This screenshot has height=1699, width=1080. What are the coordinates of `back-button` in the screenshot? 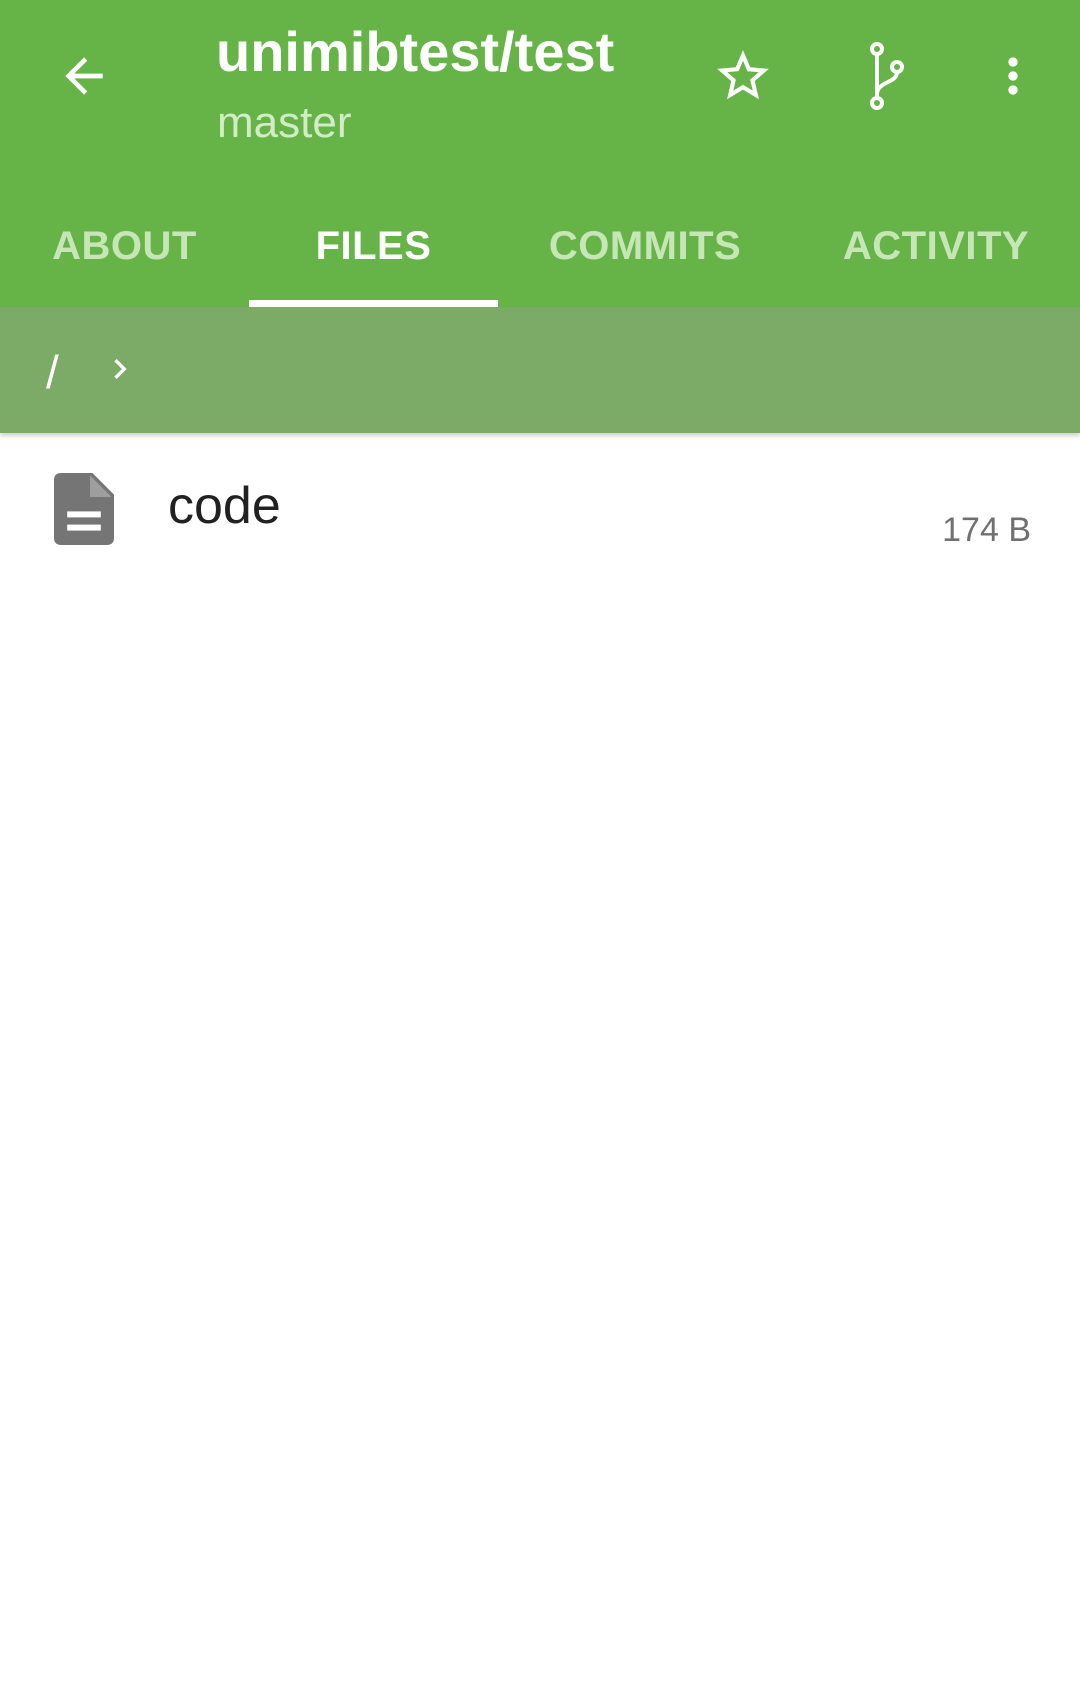 It's located at (84, 76).